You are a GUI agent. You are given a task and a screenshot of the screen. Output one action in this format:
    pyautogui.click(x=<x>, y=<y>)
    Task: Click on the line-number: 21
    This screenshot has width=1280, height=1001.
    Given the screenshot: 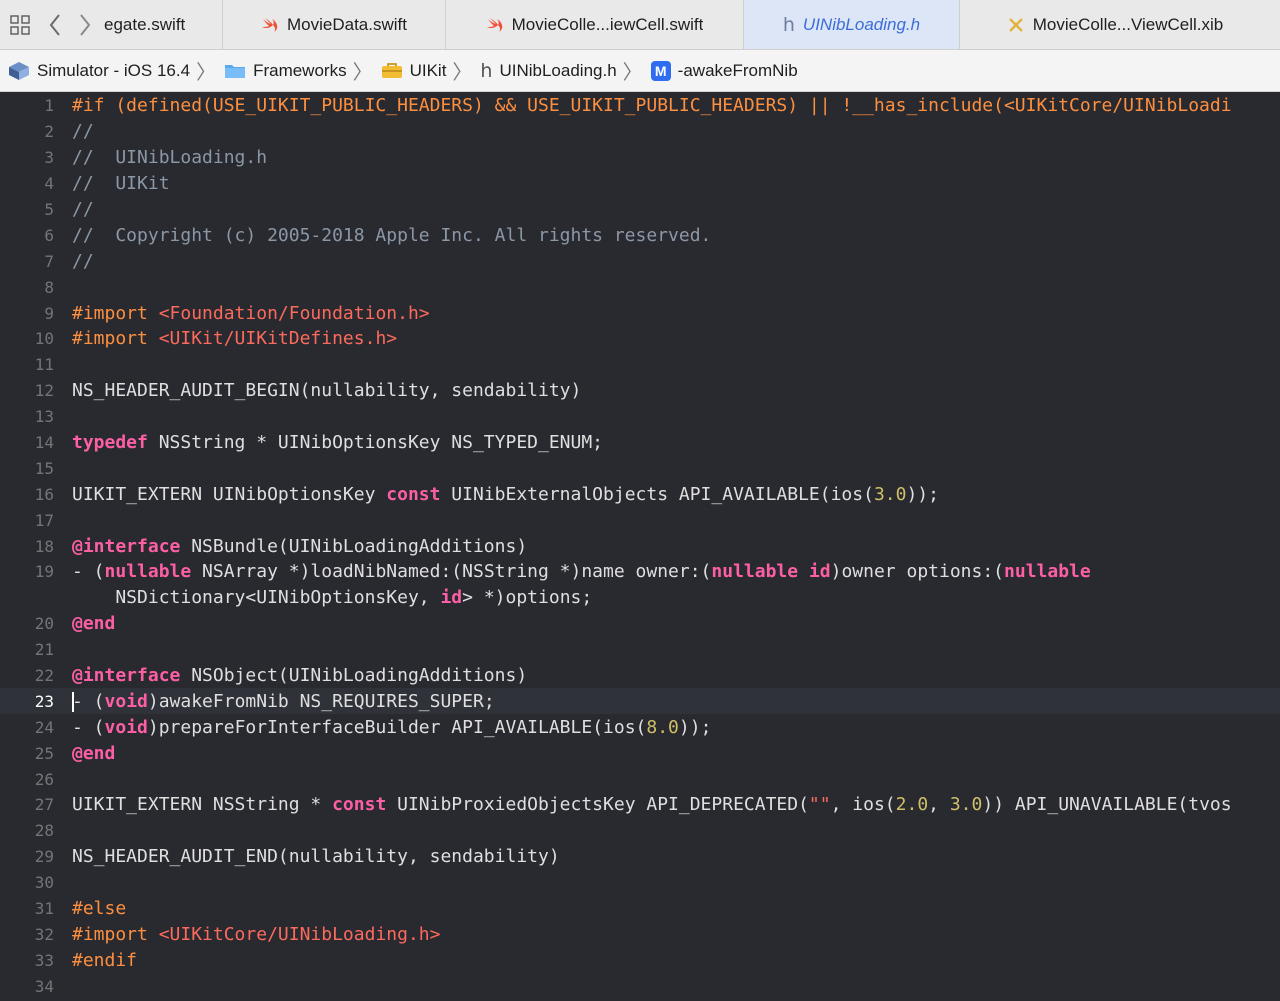 What is the action you would take?
    pyautogui.click(x=30, y=649)
    